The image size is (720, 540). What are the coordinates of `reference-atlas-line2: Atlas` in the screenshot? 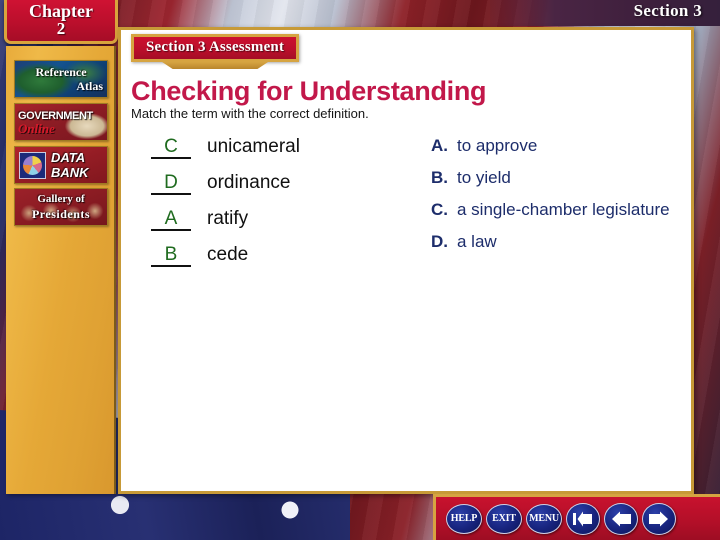 It's located at (89, 86).